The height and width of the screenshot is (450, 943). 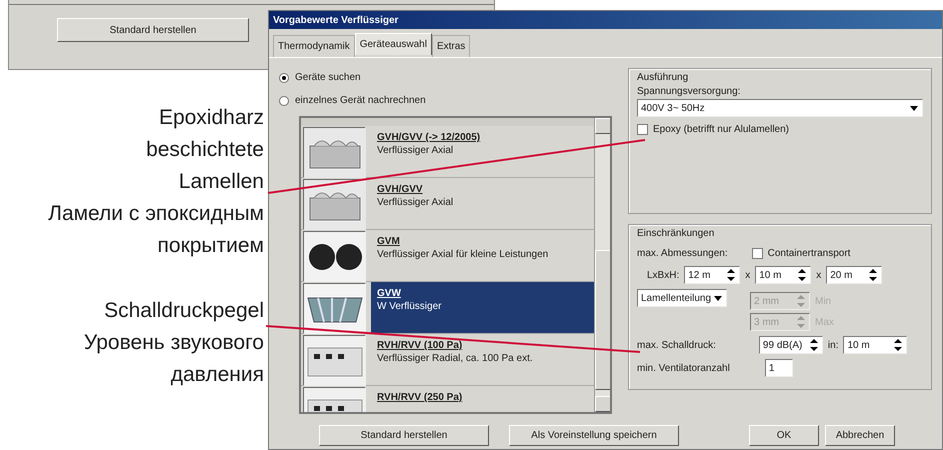 I want to click on group-title: Ausführung, so click(x=663, y=78).